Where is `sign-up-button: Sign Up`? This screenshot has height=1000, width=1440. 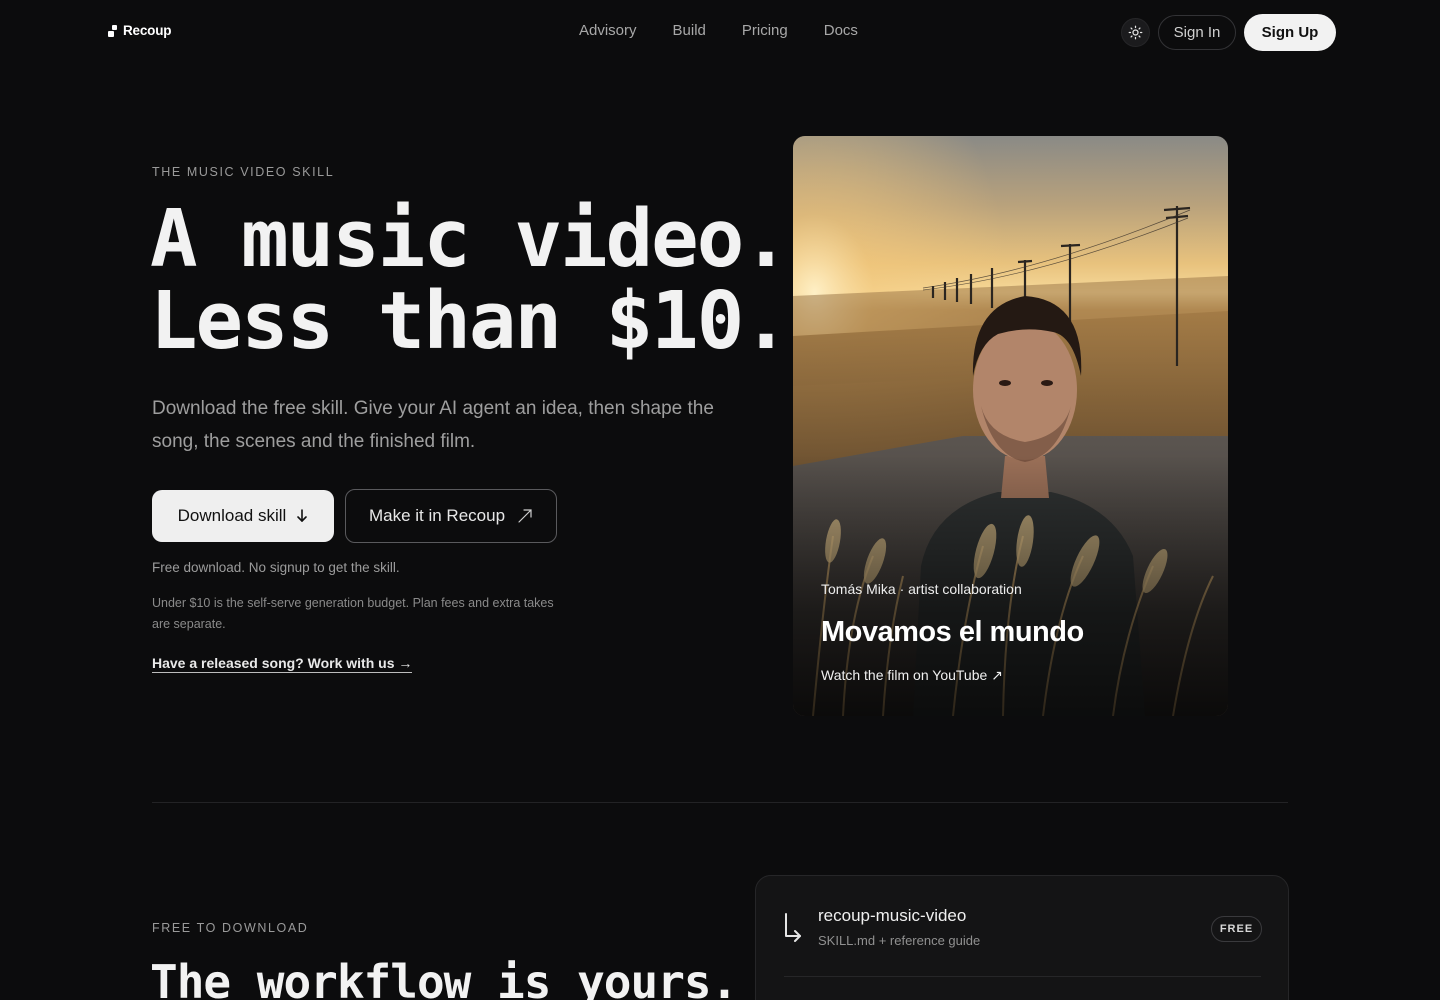
sign-up-button: Sign Up is located at coordinates (1290, 32).